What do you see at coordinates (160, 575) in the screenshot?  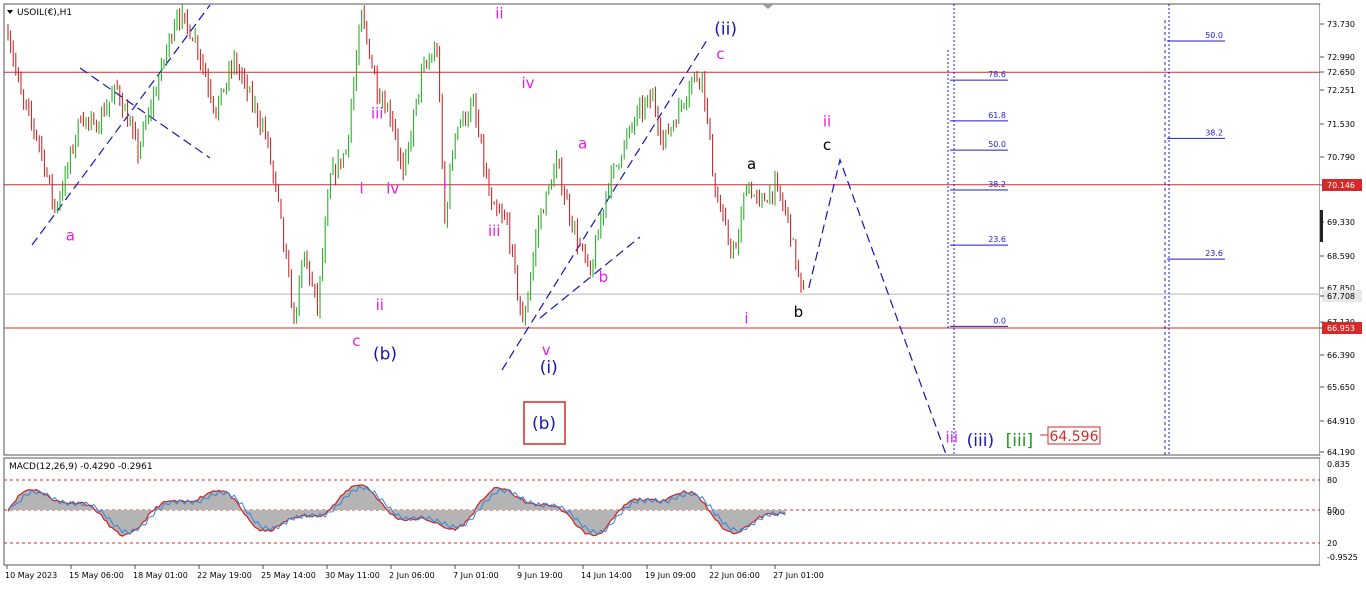 I see `time-tick-label: 18 May 01:00` at bounding box center [160, 575].